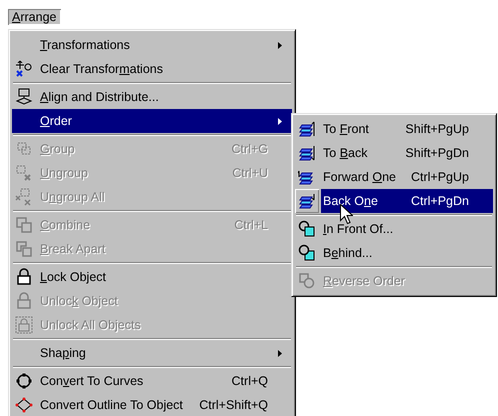 This screenshot has width=498, height=416. I want to click on menu-item: Transformations, so click(152, 45).